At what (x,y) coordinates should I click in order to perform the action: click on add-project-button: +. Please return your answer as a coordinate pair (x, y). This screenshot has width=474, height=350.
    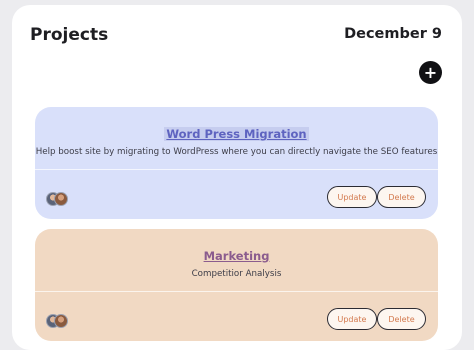
    Looking at the image, I should click on (430, 72).